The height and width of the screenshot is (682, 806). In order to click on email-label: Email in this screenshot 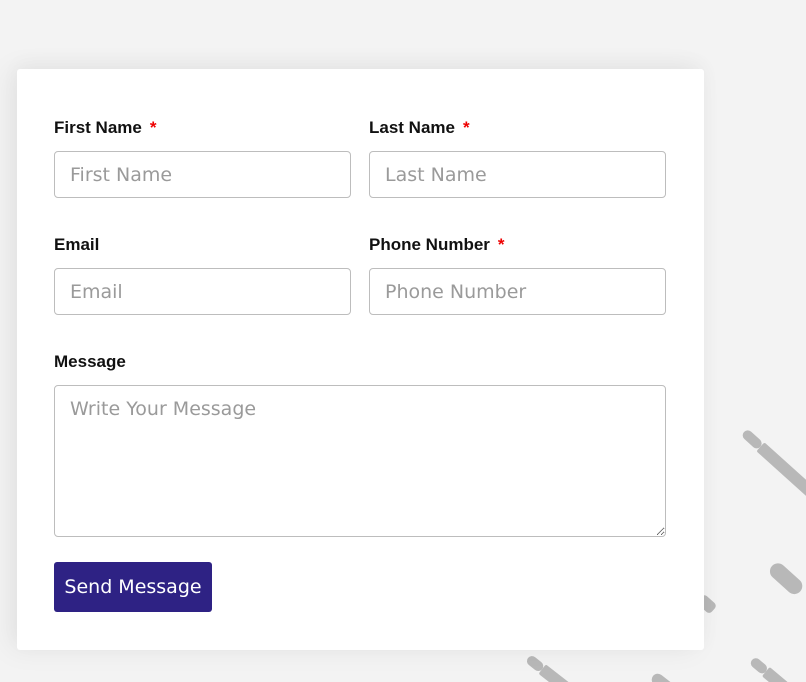, I will do `click(76, 245)`.